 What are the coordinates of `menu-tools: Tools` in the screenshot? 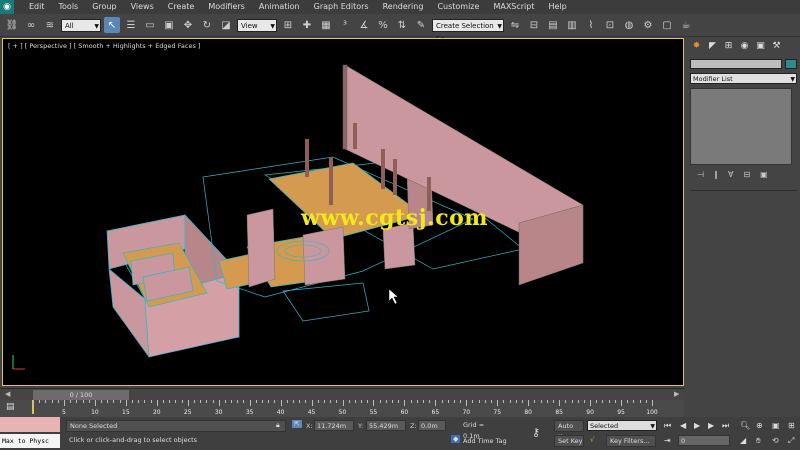 It's located at (69, 7).